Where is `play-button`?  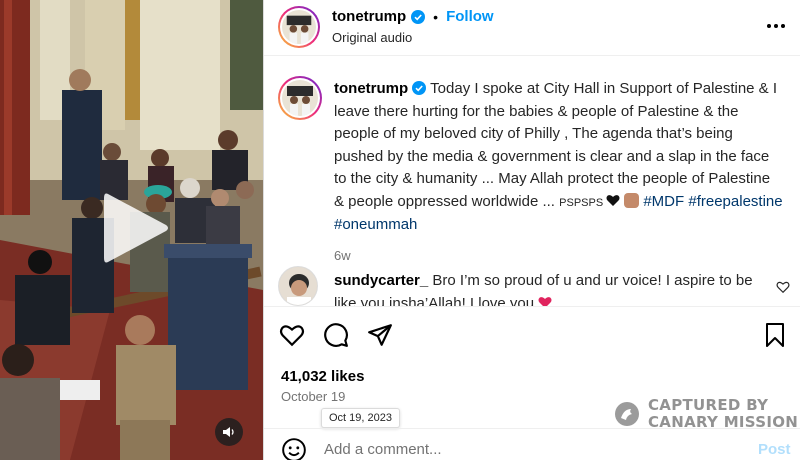 play-button is located at coordinates (136, 228).